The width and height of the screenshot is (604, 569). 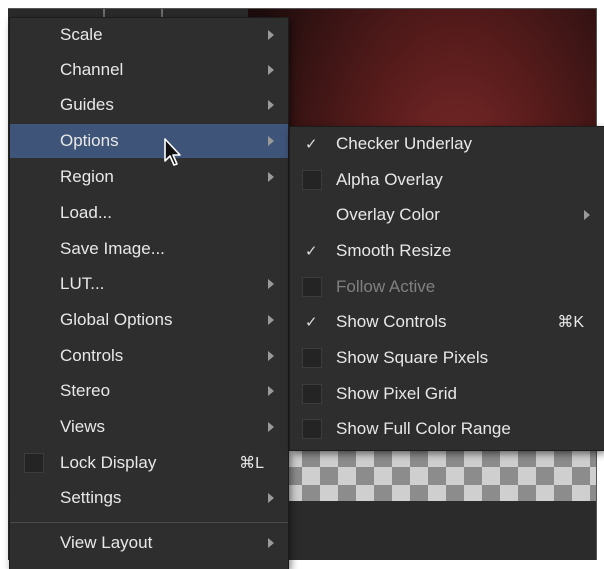 I want to click on menu-item-label: Settings, so click(x=91, y=497).